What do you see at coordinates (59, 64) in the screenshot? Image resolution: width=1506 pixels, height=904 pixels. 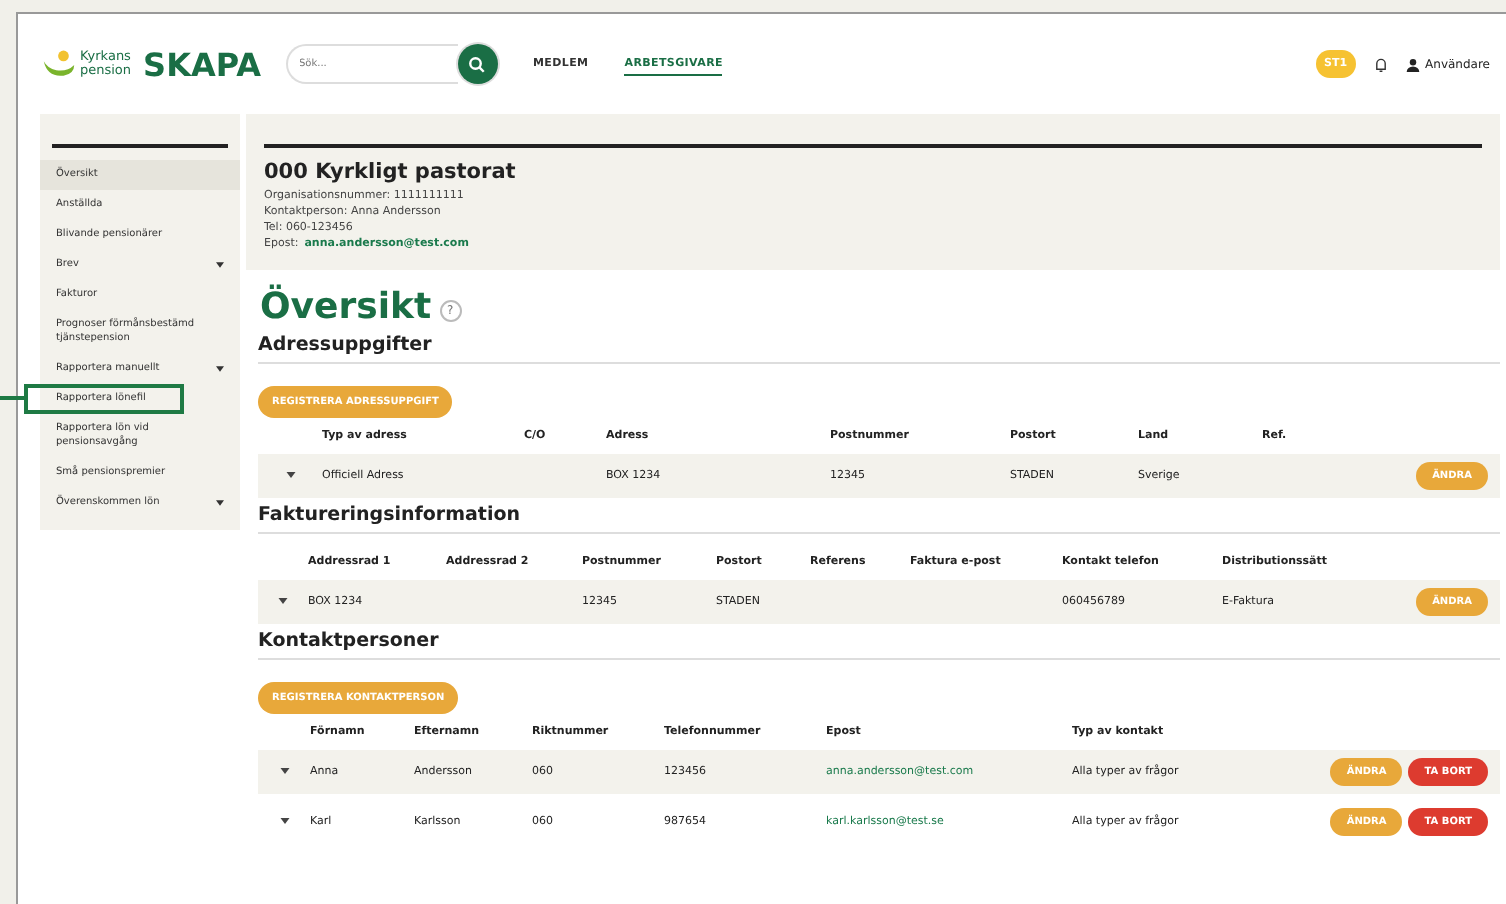 I see `logo-icon` at bounding box center [59, 64].